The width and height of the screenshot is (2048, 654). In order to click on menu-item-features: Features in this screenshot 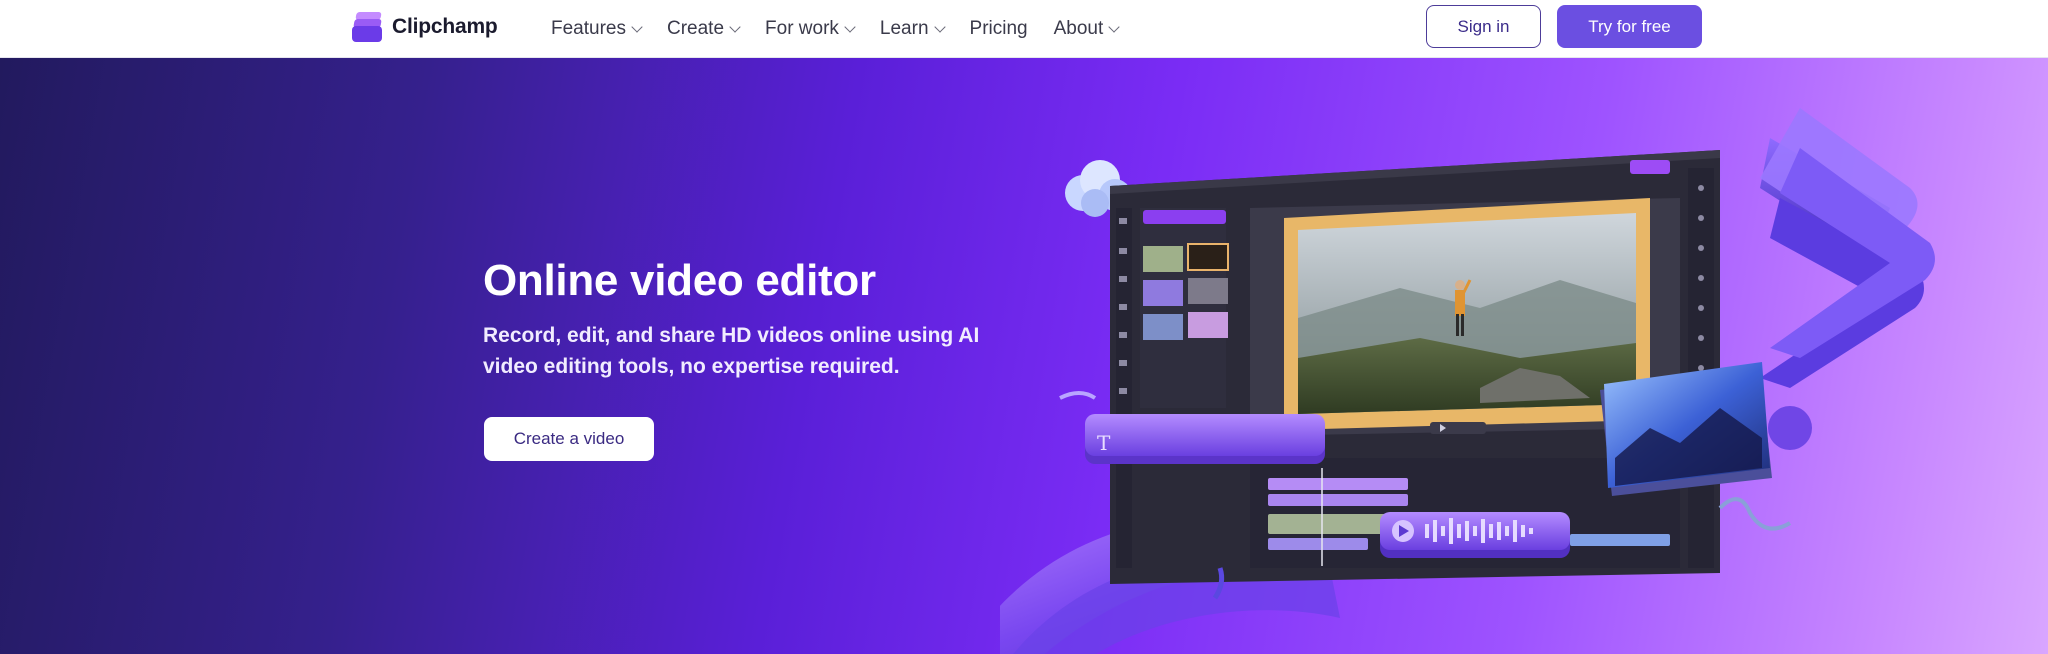, I will do `click(597, 29)`.